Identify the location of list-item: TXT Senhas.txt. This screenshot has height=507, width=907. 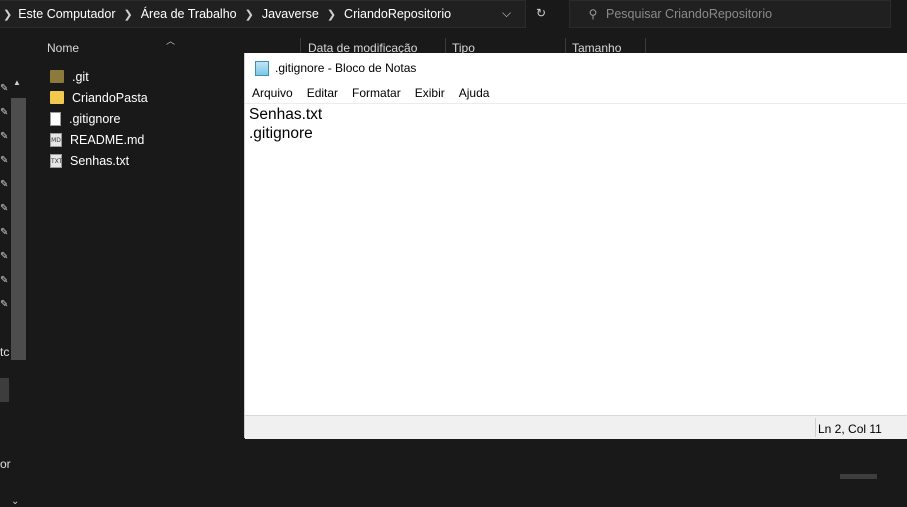
(146, 160).